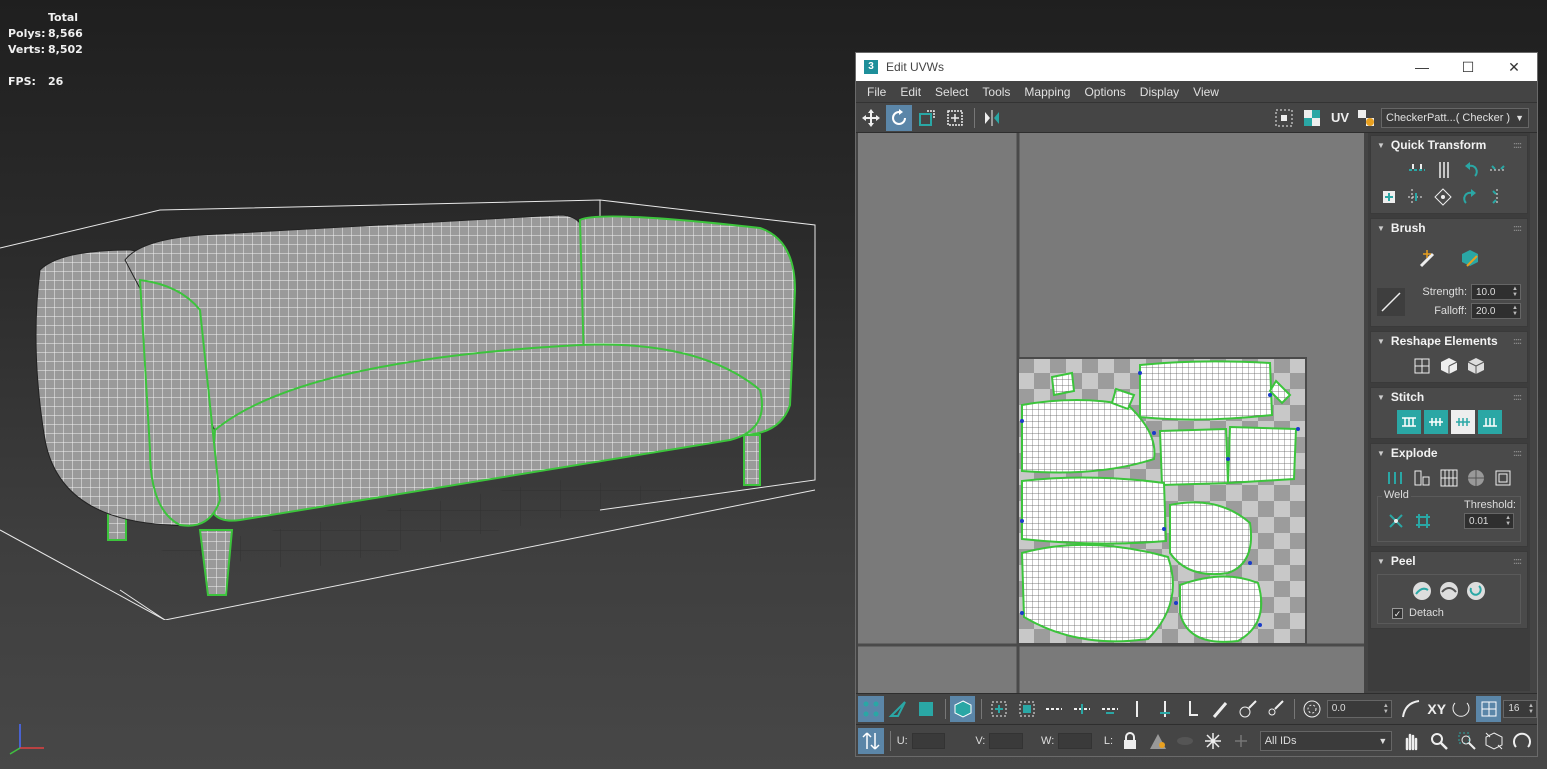 The height and width of the screenshot is (769, 1547). I want to click on edge-select-icon, so click(899, 709).